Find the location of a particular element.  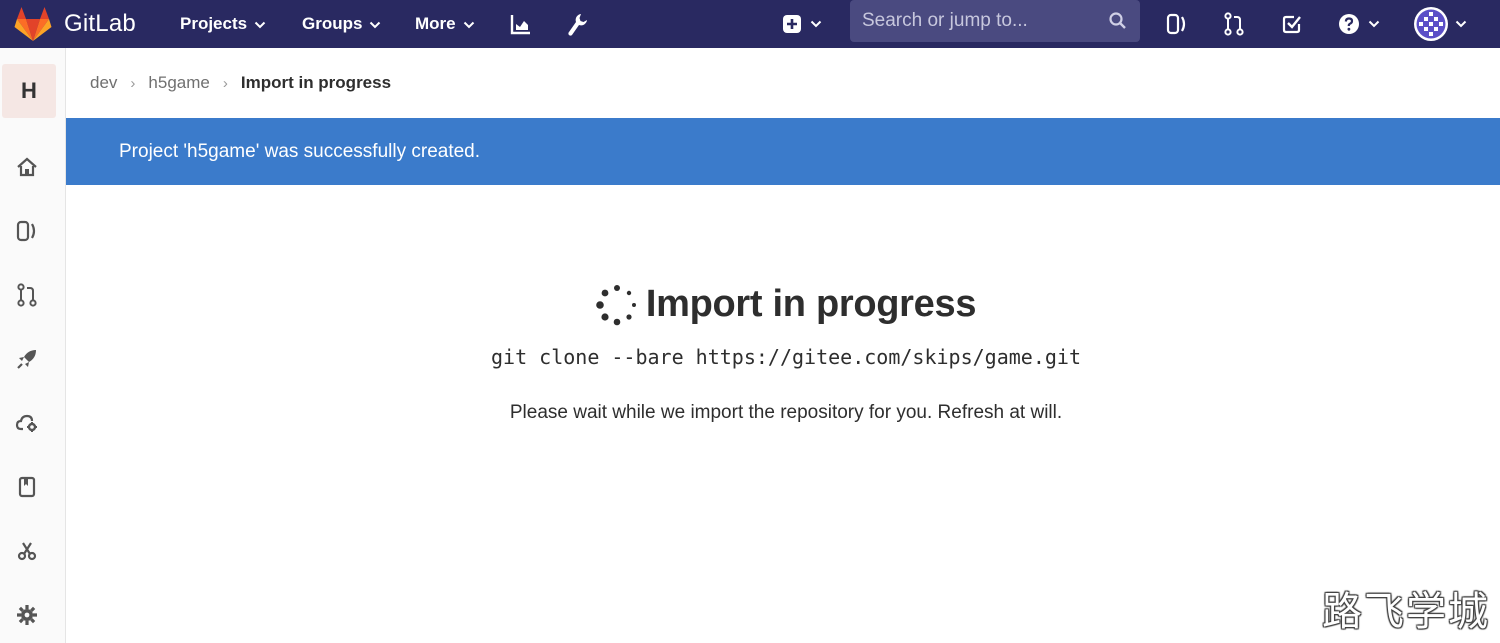

breadcrumb: dev › h5game › Import in progress is located at coordinates (240, 83).